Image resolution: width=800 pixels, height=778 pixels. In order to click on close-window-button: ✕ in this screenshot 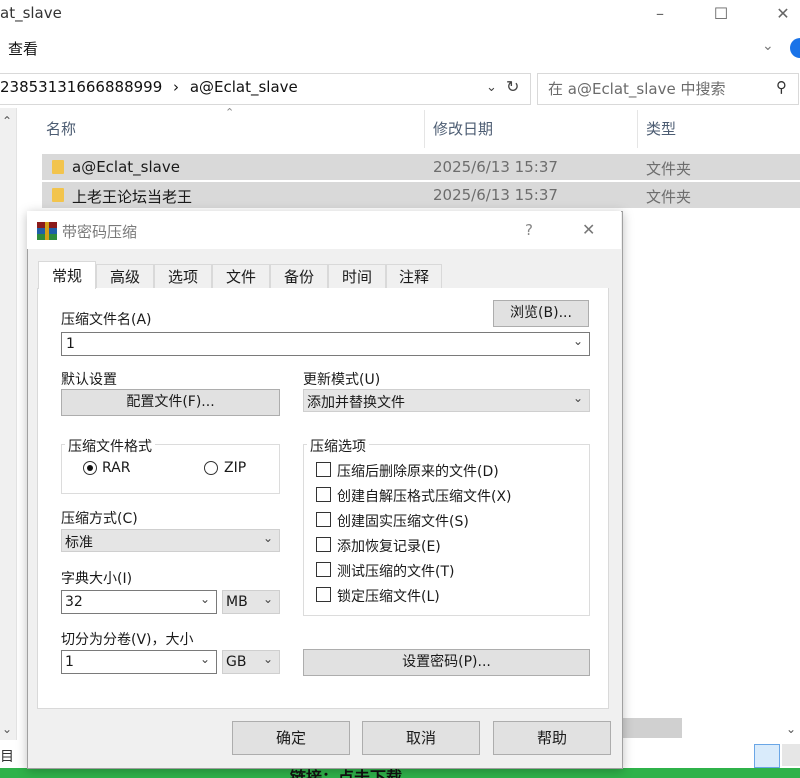, I will do `click(783, 14)`.